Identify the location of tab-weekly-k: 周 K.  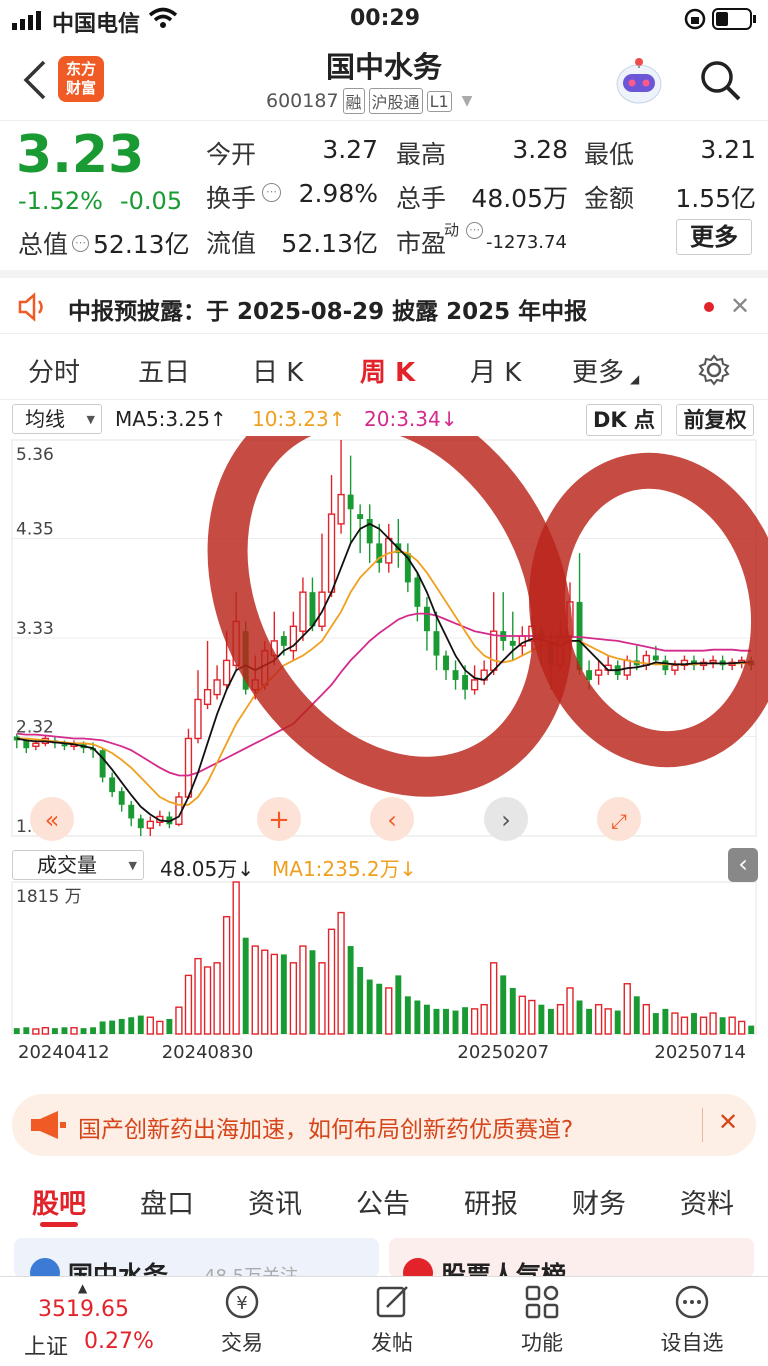
(387, 370).